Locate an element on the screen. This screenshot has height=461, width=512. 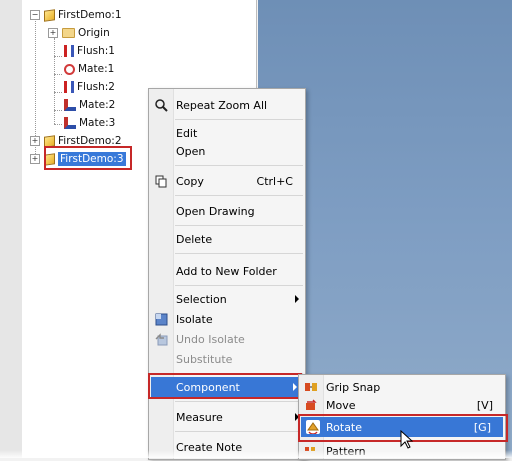
undo-isolate-icon is located at coordinates (161, 339).